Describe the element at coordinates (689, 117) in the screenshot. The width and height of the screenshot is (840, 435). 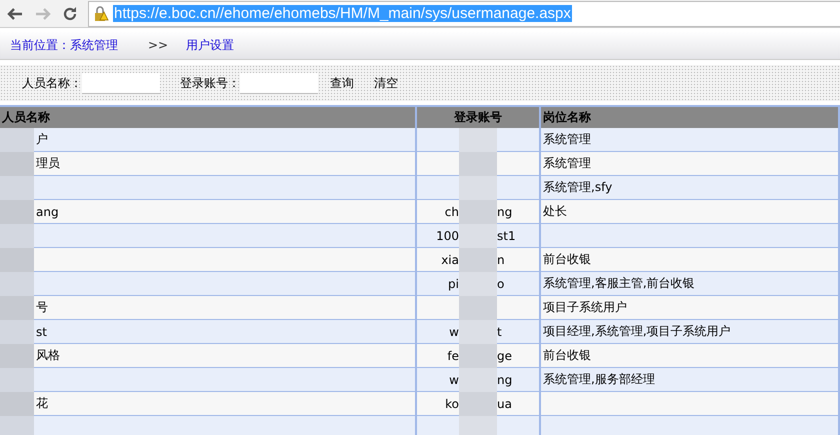
I see `column-header: 岗位名称` at that location.